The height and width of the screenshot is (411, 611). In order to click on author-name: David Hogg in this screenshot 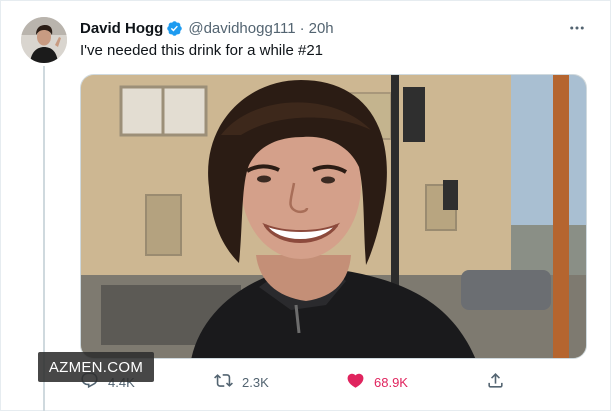, I will do `click(121, 28)`.